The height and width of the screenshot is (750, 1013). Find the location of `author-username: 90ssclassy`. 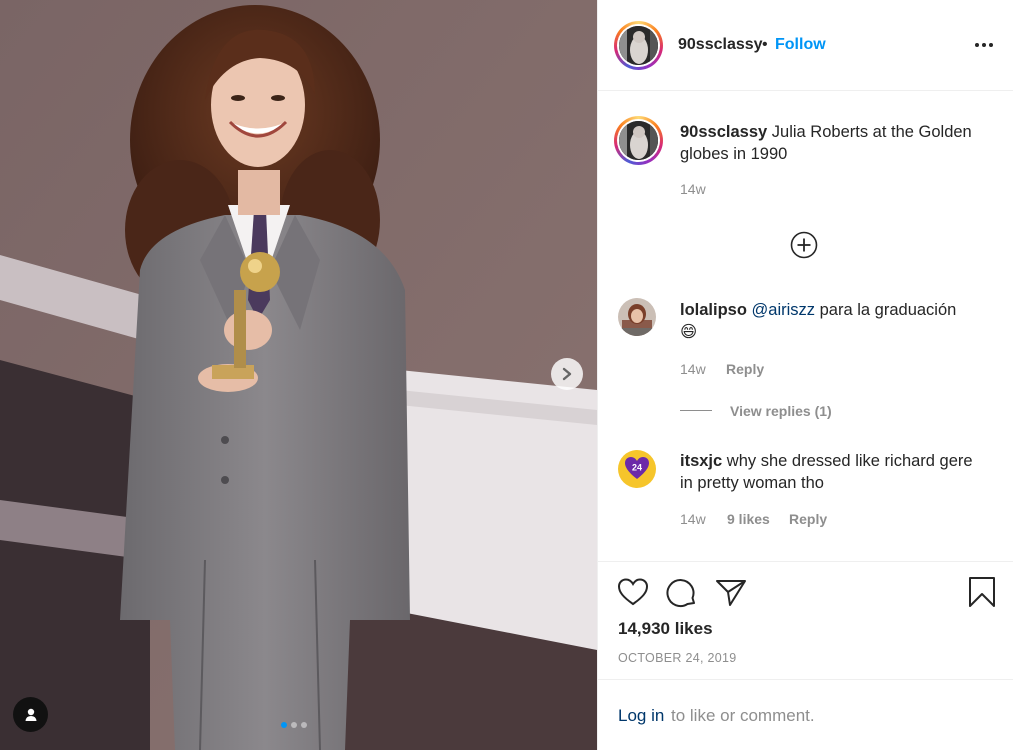

author-username: 90ssclassy is located at coordinates (720, 45).